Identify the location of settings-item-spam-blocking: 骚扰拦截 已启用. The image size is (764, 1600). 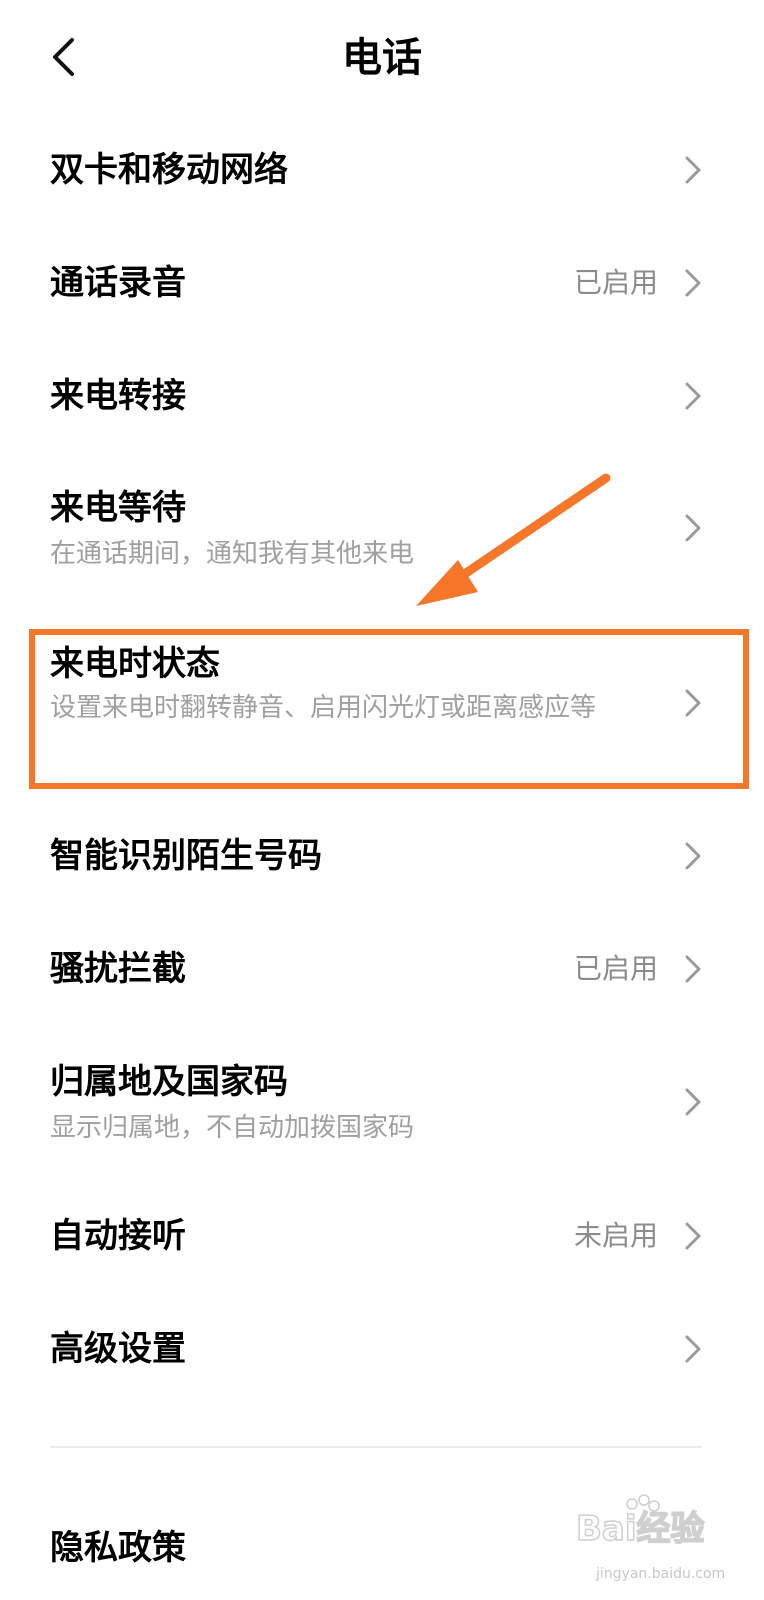
(382, 969).